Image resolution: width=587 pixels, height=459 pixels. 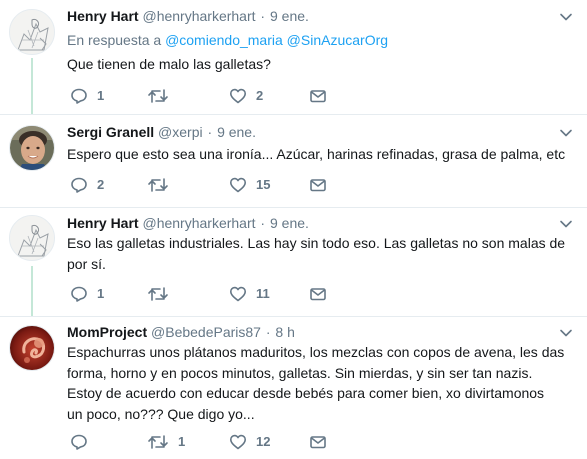 What do you see at coordinates (206, 332) in the screenshot?
I see `user-handle: @BebedeParis87` at bounding box center [206, 332].